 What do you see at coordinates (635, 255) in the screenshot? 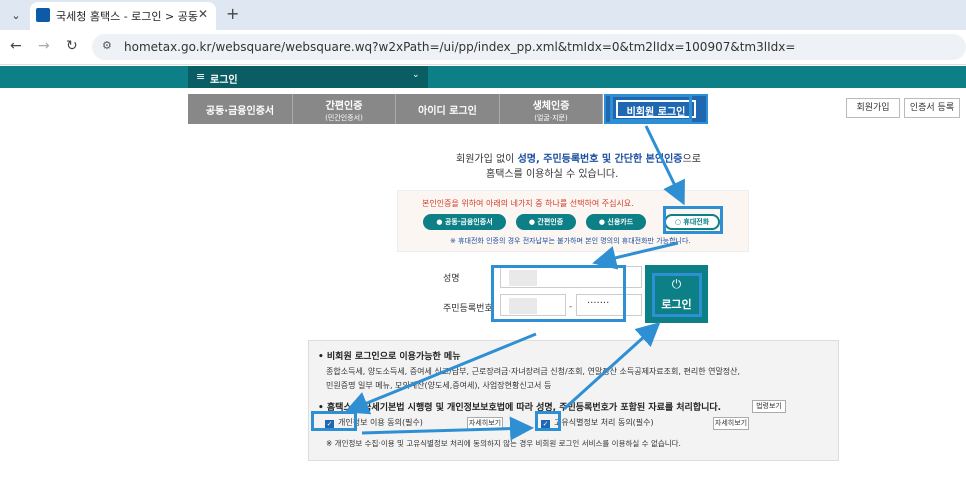
I see `arrow-mobile-to-form` at bounding box center [635, 255].